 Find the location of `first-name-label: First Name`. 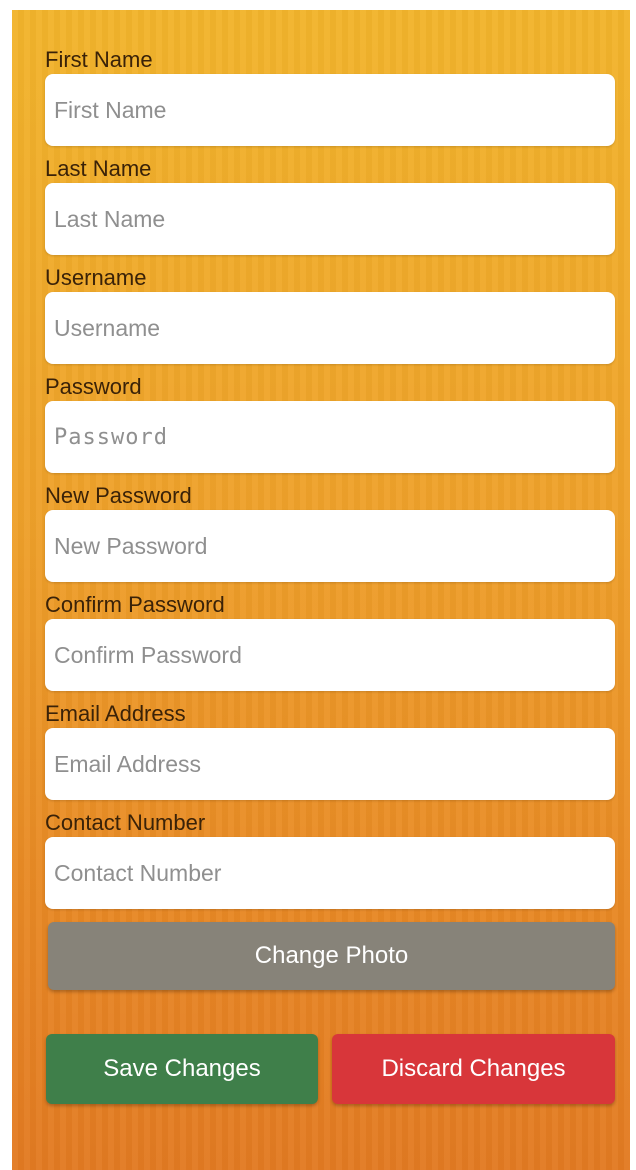

first-name-label: First Name is located at coordinates (99, 59).